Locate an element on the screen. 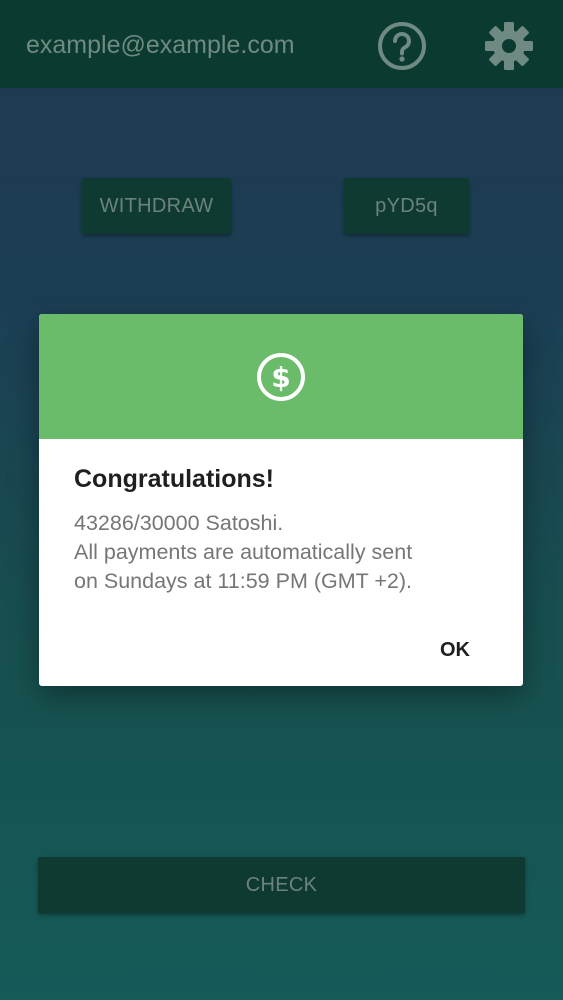  ok-button: OK is located at coordinates (455, 650).